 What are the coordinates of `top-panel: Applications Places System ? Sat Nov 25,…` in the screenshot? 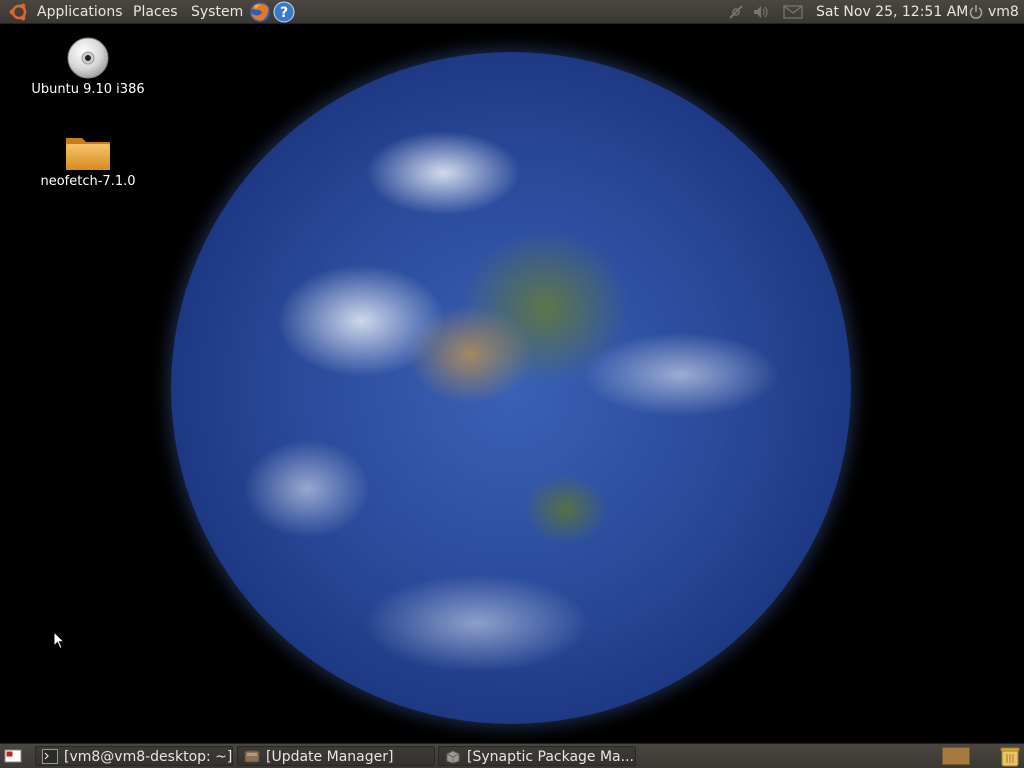 It's located at (512, 12).